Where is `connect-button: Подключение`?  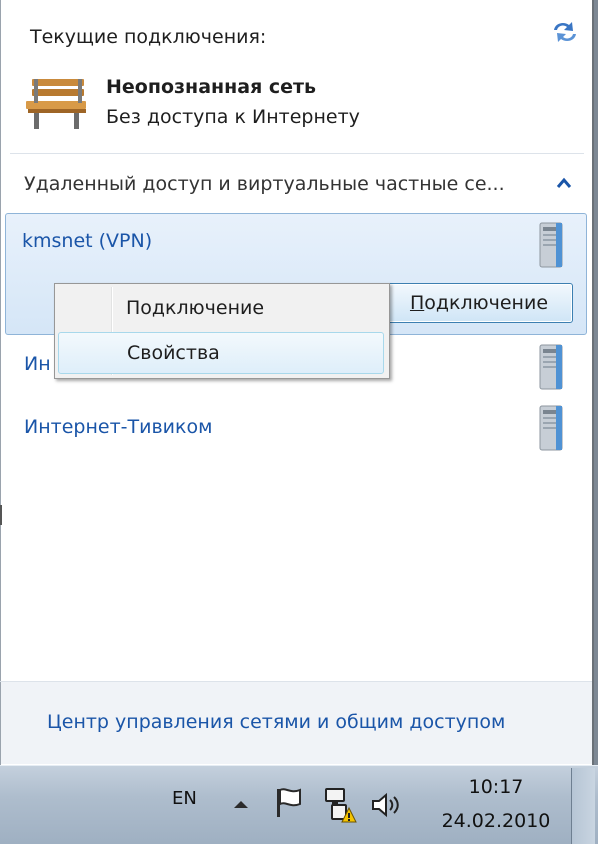
connect-button: Подключение is located at coordinates (479, 303).